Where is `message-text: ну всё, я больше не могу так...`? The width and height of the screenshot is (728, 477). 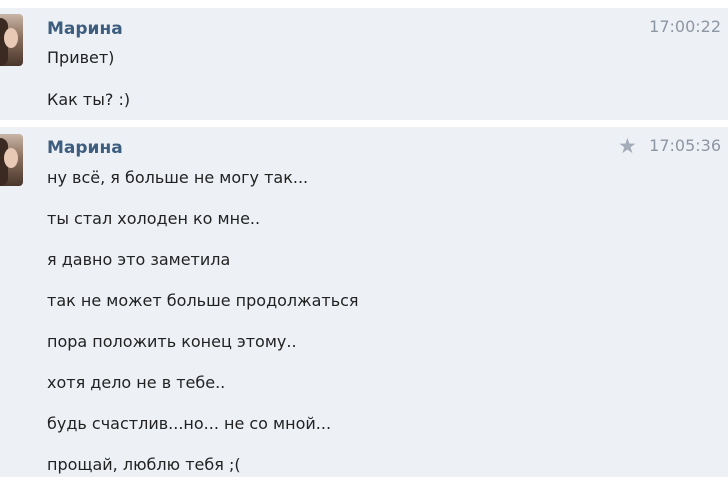
message-text: ну всё, я больше не могу так... is located at coordinates (178, 177).